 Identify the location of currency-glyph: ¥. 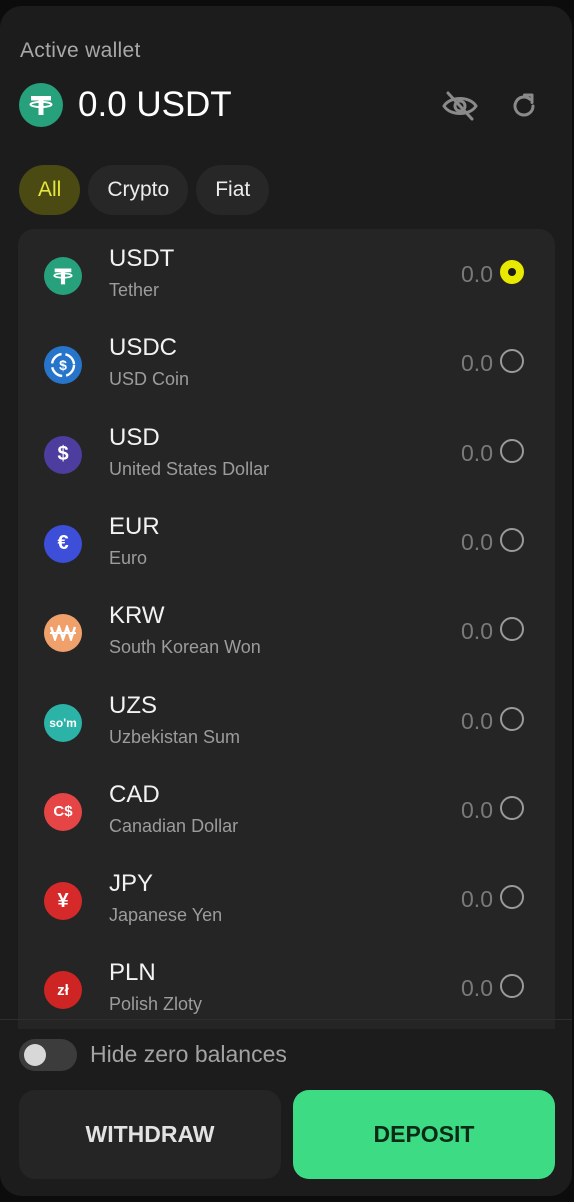
(63, 900).